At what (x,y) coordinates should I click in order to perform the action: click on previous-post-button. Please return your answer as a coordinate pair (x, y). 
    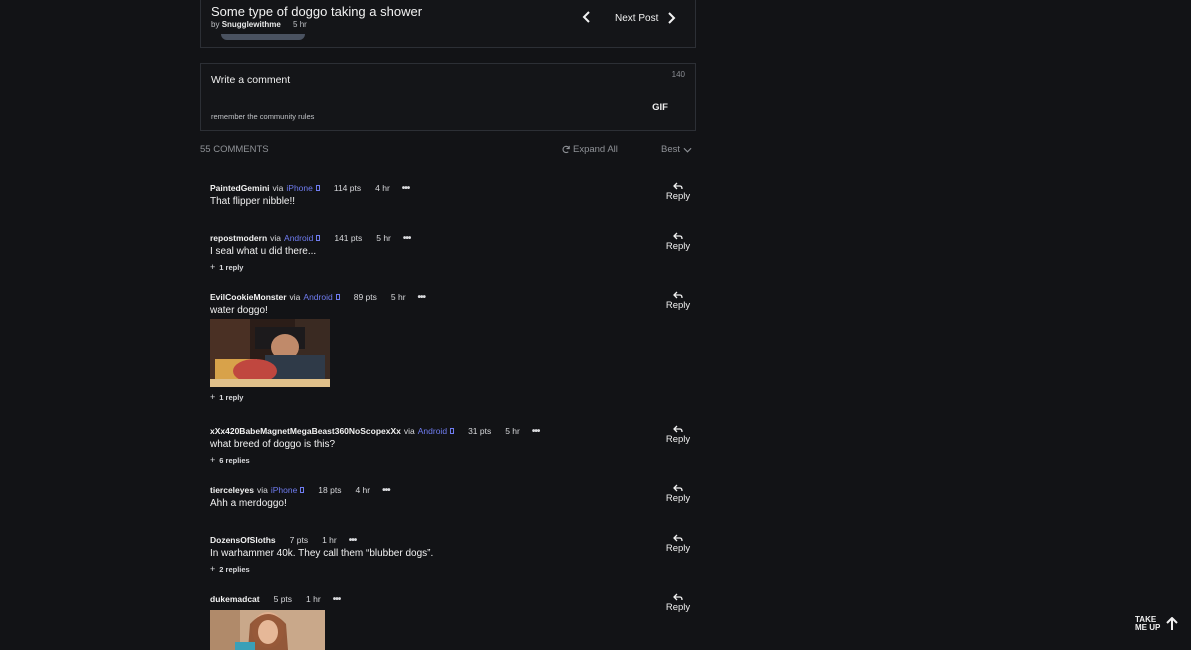
    Looking at the image, I should click on (588, 17).